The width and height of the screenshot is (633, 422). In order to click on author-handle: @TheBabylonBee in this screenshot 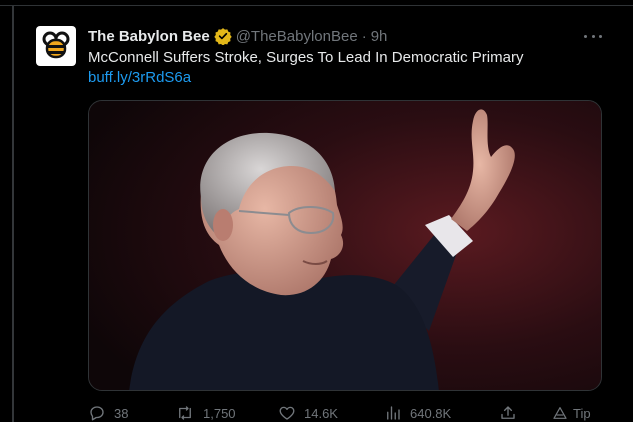, I will do `click(297, 36)`.